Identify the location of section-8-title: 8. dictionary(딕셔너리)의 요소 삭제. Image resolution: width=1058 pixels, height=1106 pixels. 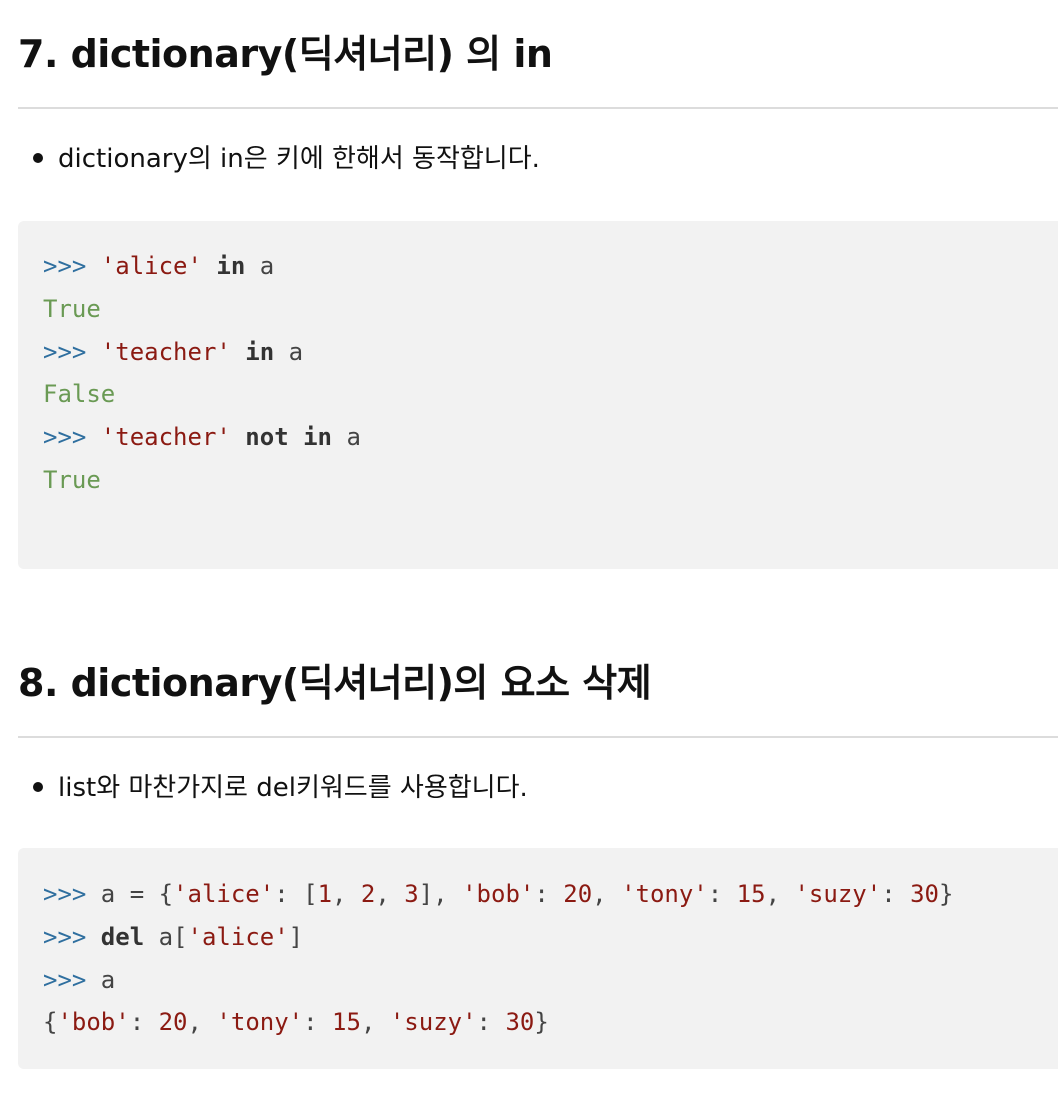
(335, 683).